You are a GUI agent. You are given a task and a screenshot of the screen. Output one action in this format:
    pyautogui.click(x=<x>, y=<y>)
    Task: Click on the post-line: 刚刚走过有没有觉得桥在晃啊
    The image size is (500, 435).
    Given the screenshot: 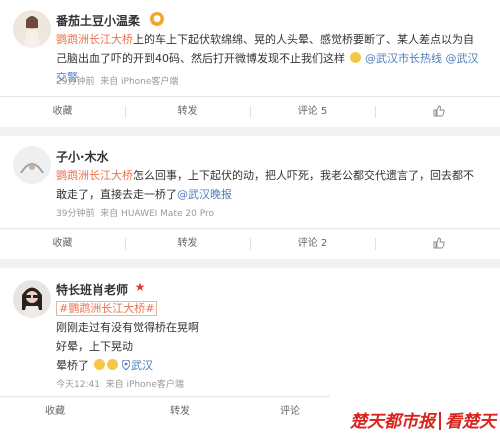 What is the action you would take?
    pyautogui.click(x=127, y=327)
    